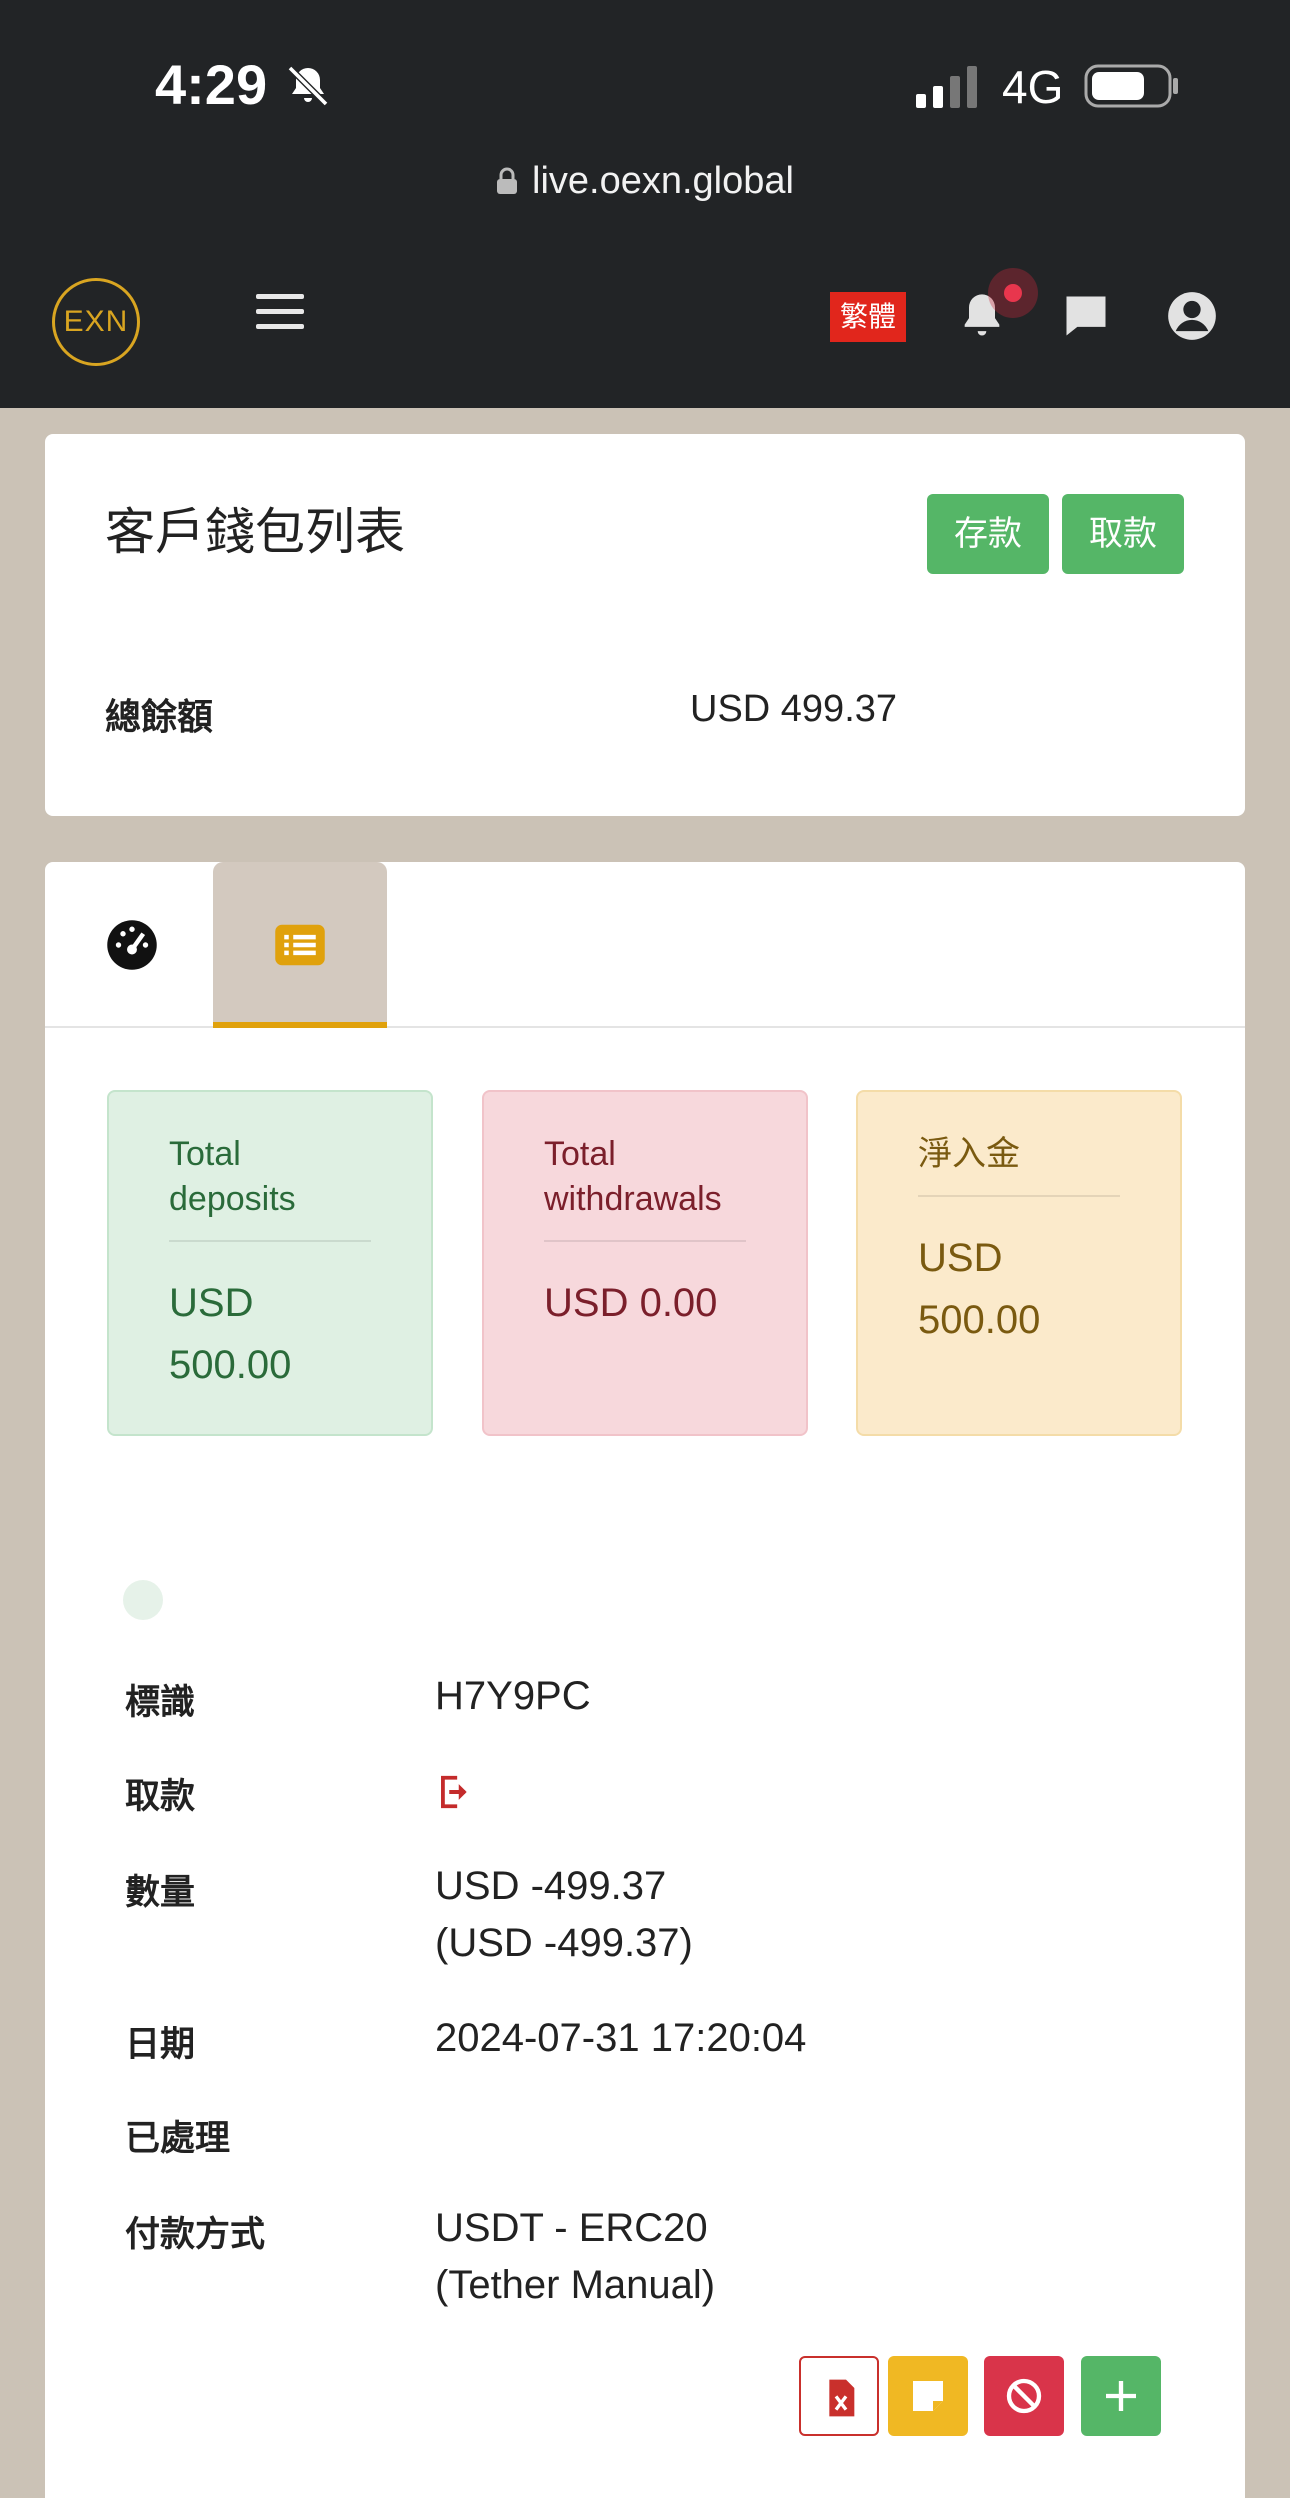 The width and height of the screenshot is (1290, 2498). I want to click on tab-dashboard, so click(132, 945).